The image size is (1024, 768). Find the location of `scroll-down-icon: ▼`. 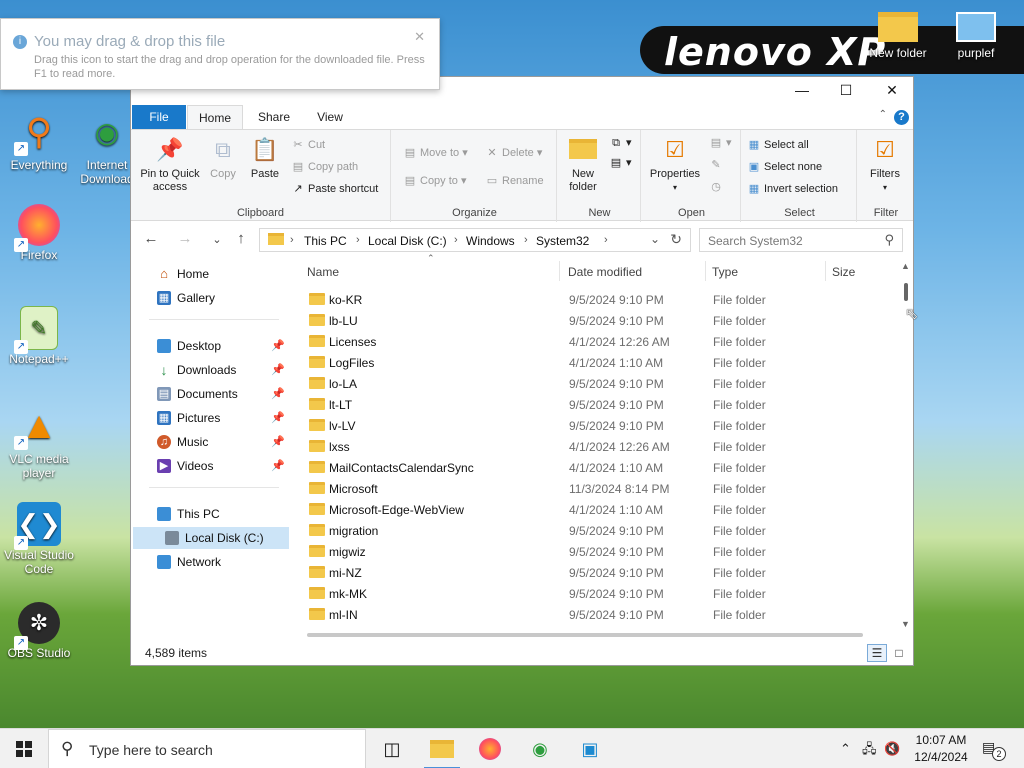

scroll-down-icon: ▼ is located at coordinates (905, 624).